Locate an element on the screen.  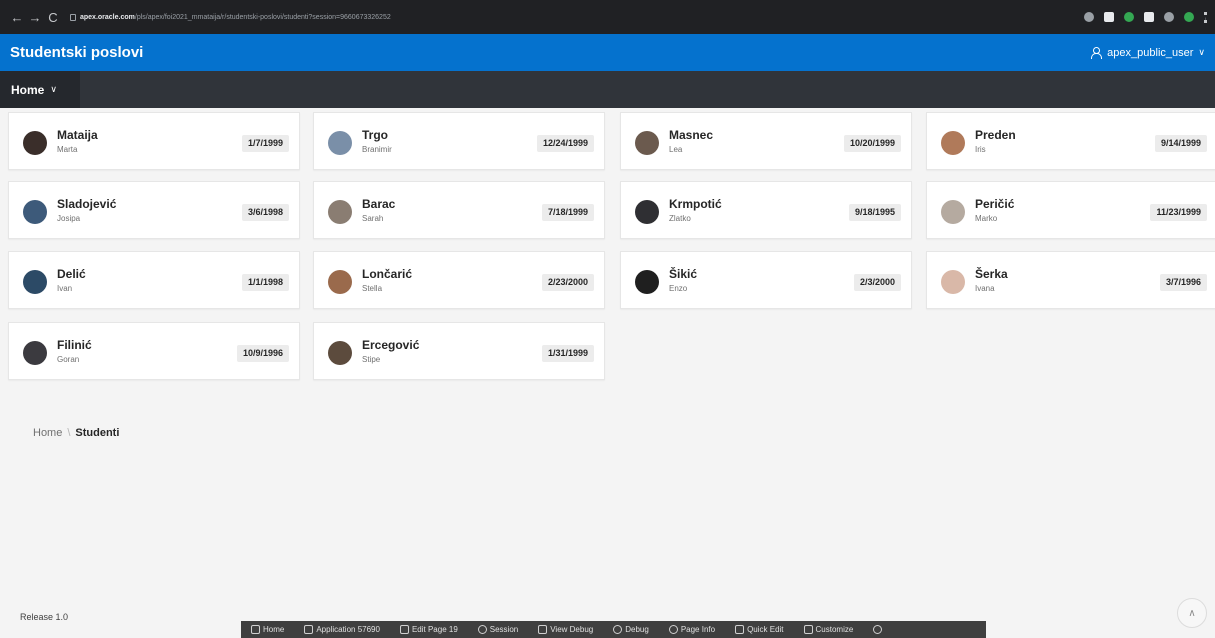
breadcrumb-home: Home is located at coordinates (47, 433).